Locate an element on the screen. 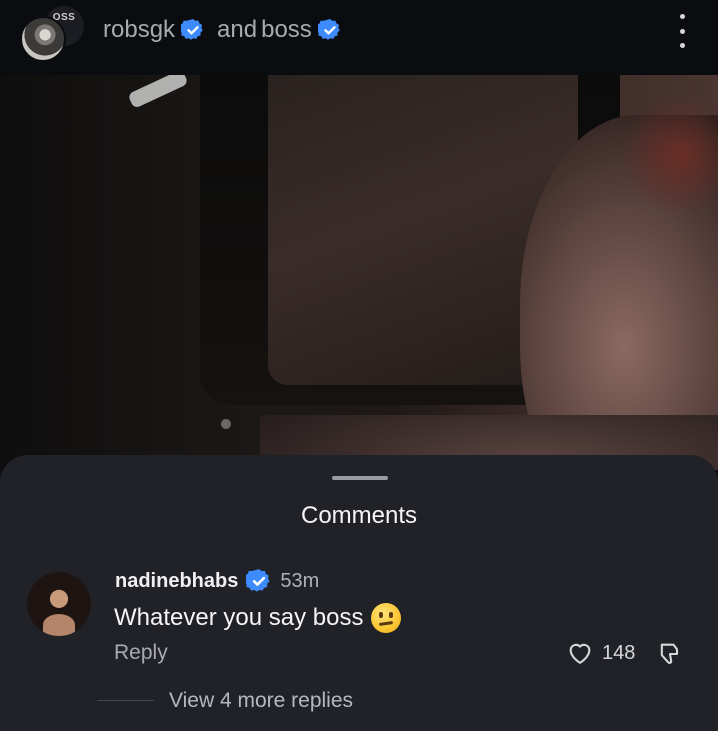 The image size is (718, 731). saluting-face-emoji-icon is located at coordinates (386, 618).